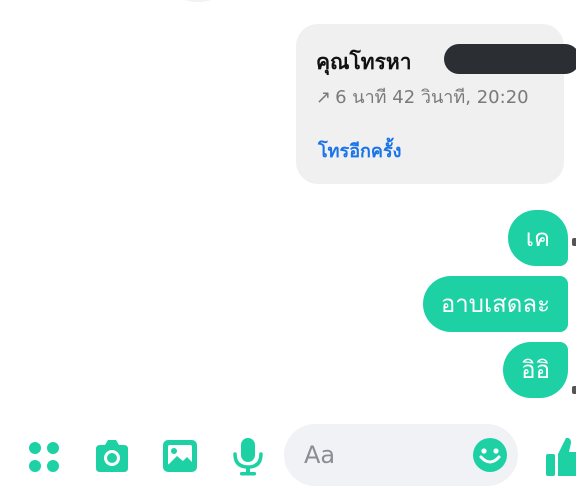 The image size is (576, 498). Describe the element at coordinates (198, 1) in the screenshot. I see `avatar` at that location.